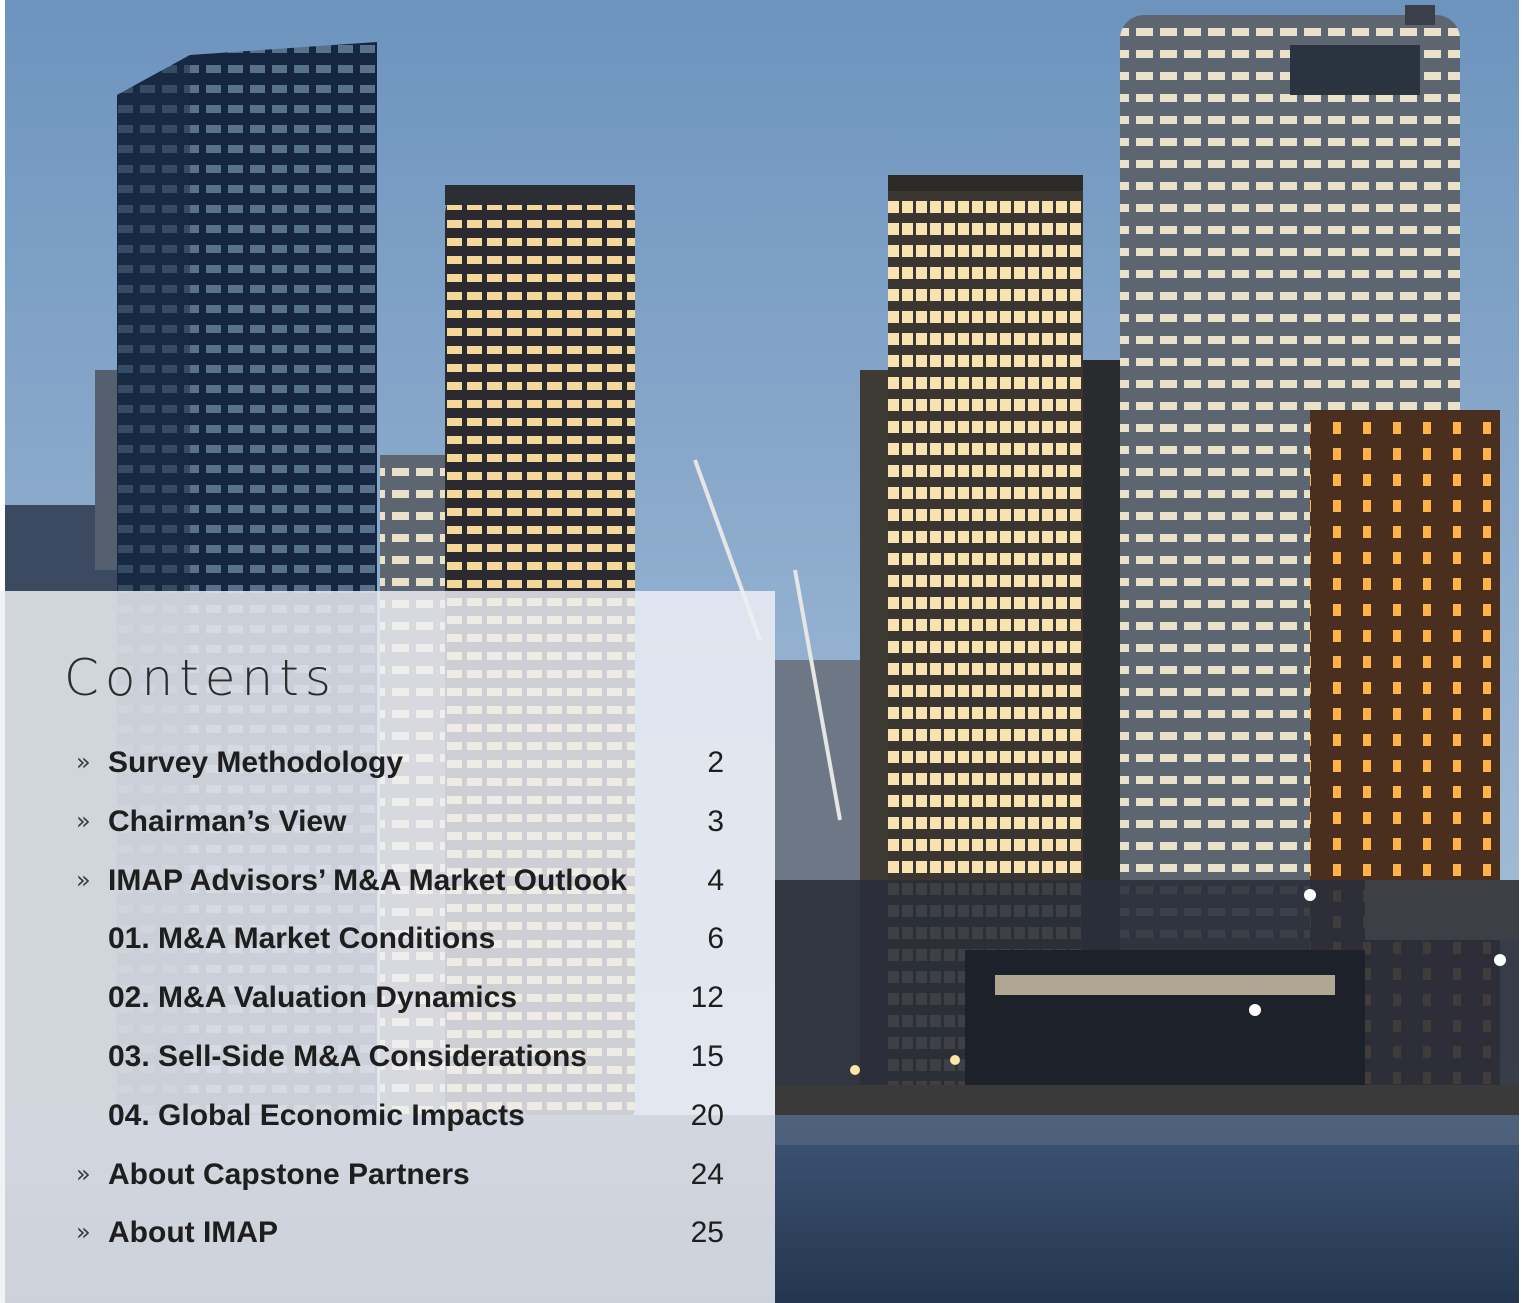 The height and width of the screenshot is (1303, 1525). Describe the element at coordinates (387, 1233) in the screenshot. I see `toc-item-8: » About IMAP 25` at that location.